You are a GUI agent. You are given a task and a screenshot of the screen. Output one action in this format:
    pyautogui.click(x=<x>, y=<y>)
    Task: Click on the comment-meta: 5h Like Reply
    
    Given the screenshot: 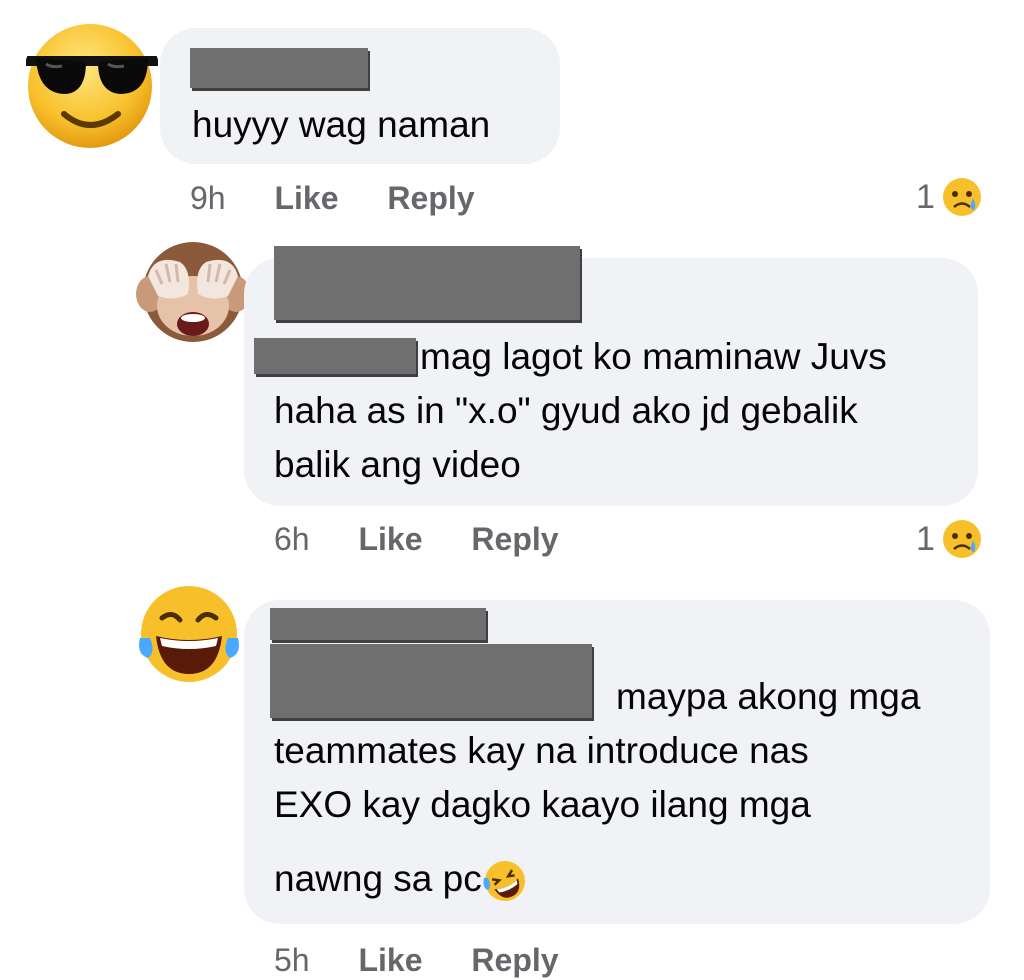 What is the action you would take?
    pyautogui.click(x=416, y=960)
    